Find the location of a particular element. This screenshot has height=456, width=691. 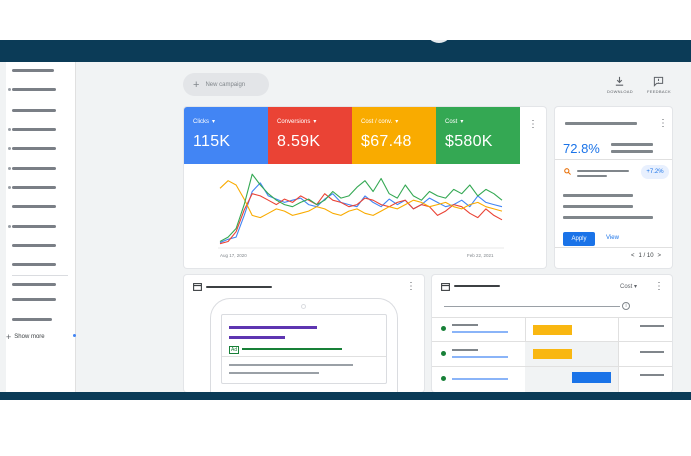

chevron-left-icon: < is located at coordinates (633, 256).